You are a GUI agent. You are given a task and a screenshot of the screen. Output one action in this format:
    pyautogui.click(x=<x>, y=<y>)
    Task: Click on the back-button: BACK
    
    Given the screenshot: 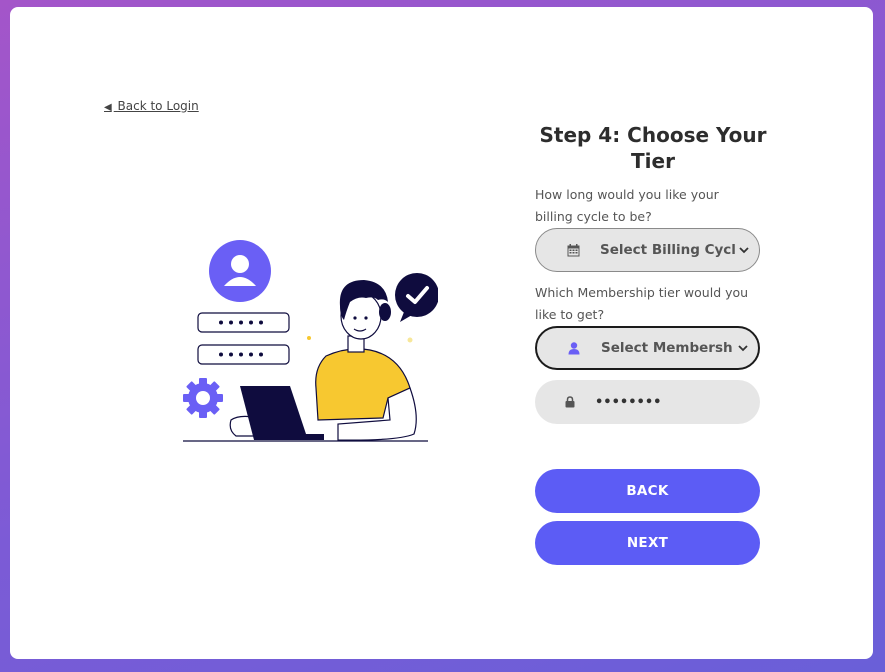 What is the action you would take?
    pyautogui.click(x=647, y=491)
    